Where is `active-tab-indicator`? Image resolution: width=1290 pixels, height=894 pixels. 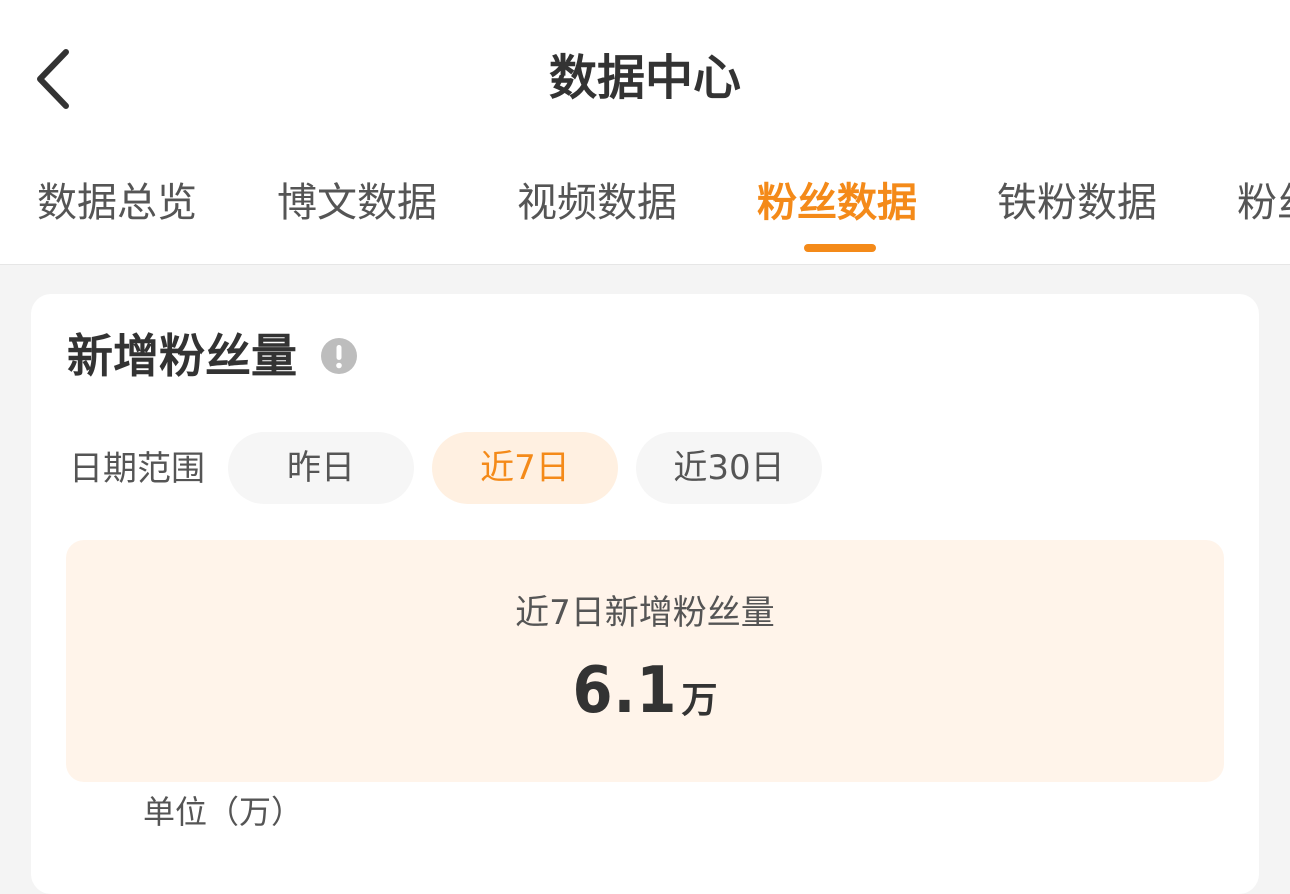 active-tab-indicator is located at coordinates (840, 248).